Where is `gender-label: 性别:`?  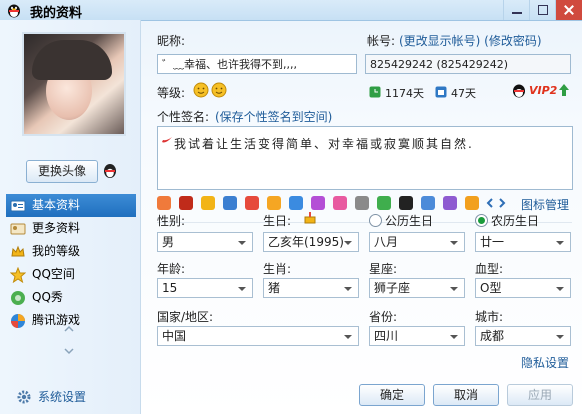
gender-label: 性别: is located at coordinates (171, 221).